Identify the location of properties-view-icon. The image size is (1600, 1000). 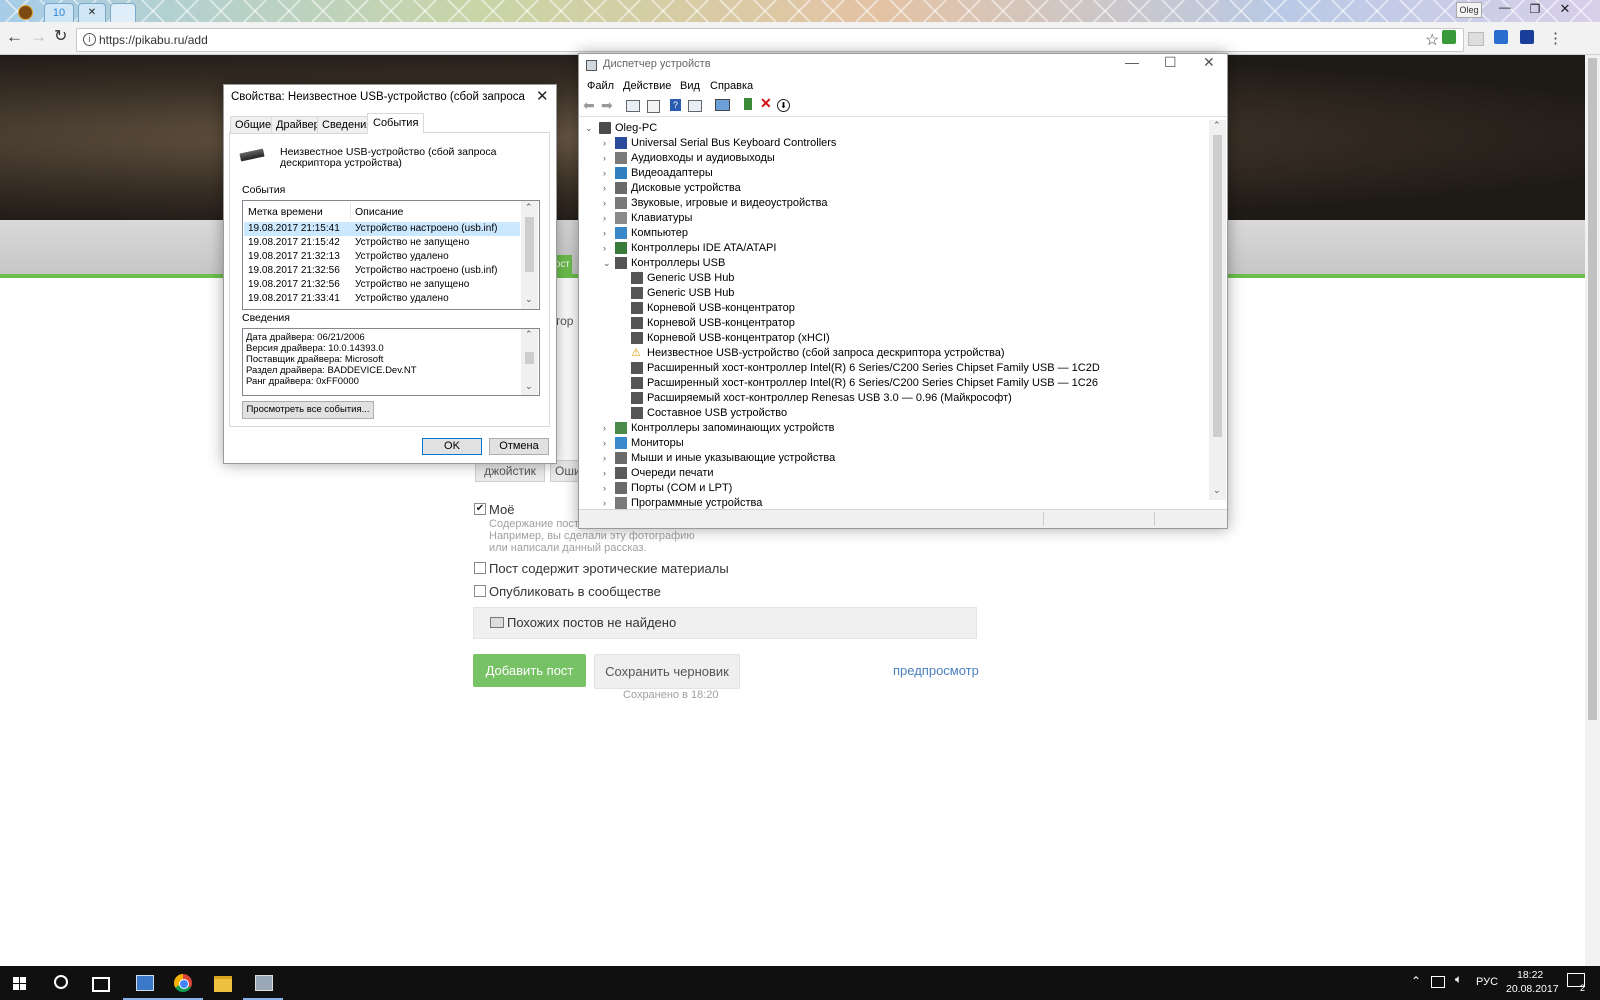
(633, 106).